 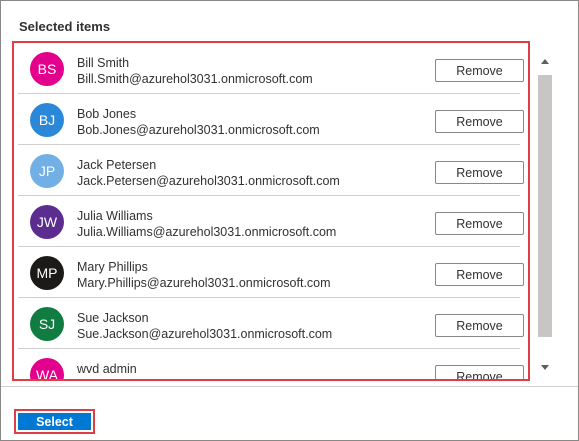 What do you see at coordinates (545, 367) in the screenshot?
I see `scroll-down-arrow-icon` at bounding box center [545, 367].